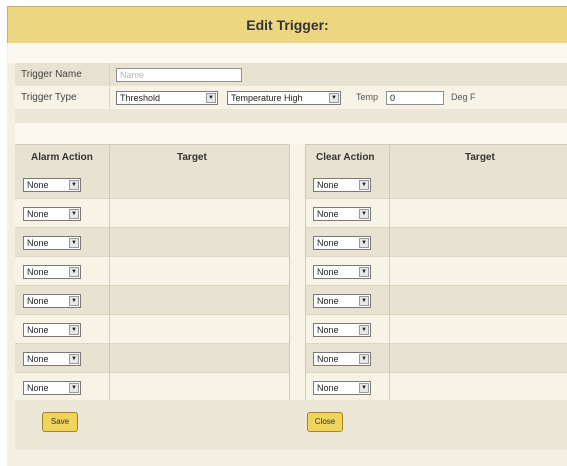 Image resolution: width=567 pixels, height=466 pixels. I want to click on clear-action-header: Clear Action, so click(345, 157).